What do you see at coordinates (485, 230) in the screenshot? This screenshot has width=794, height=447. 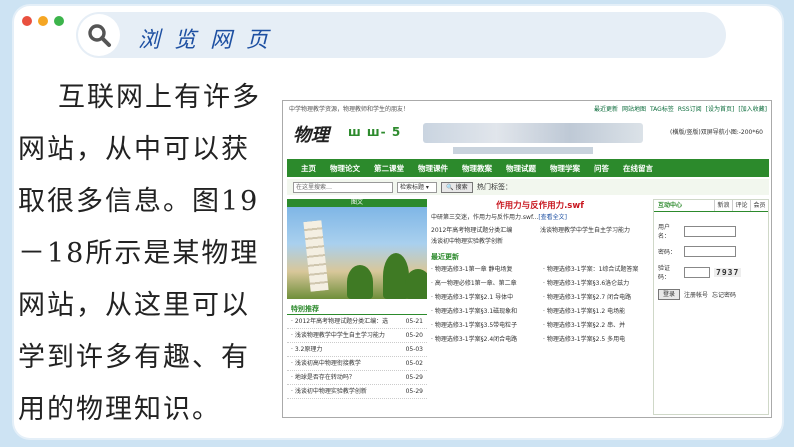 I see `article-link: 2012年高考物理试题分类汇编` at bounding box center [485, 230].